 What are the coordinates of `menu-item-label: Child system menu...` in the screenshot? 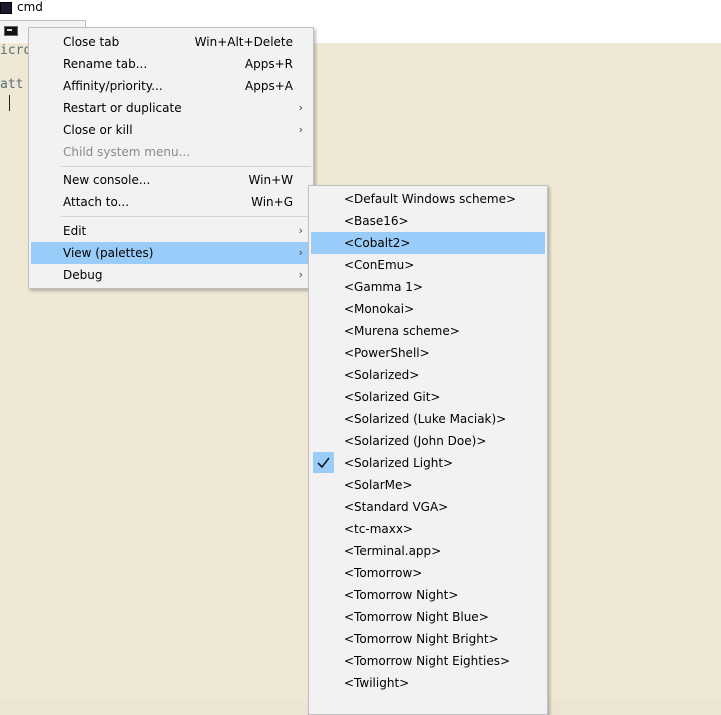 It's located at (127, 152).